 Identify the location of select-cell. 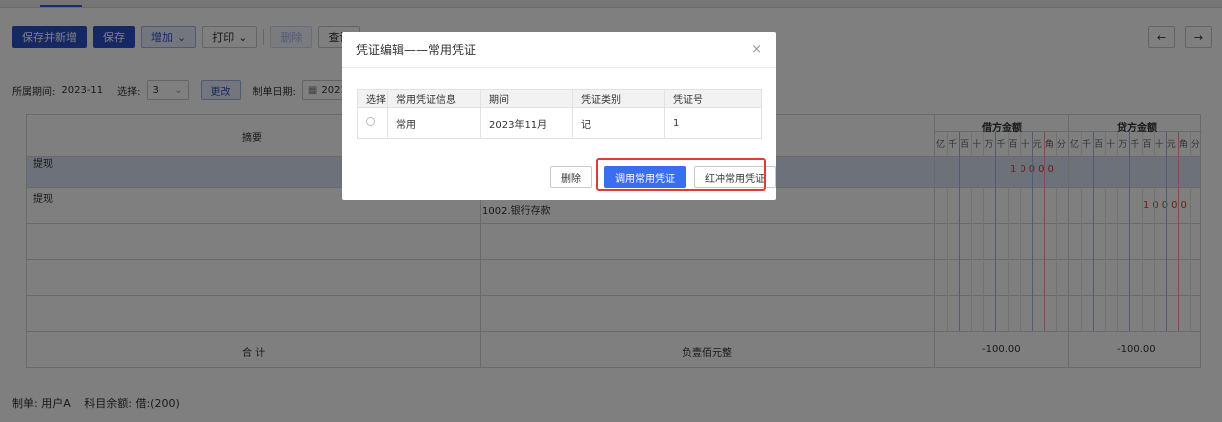
(372, 123).